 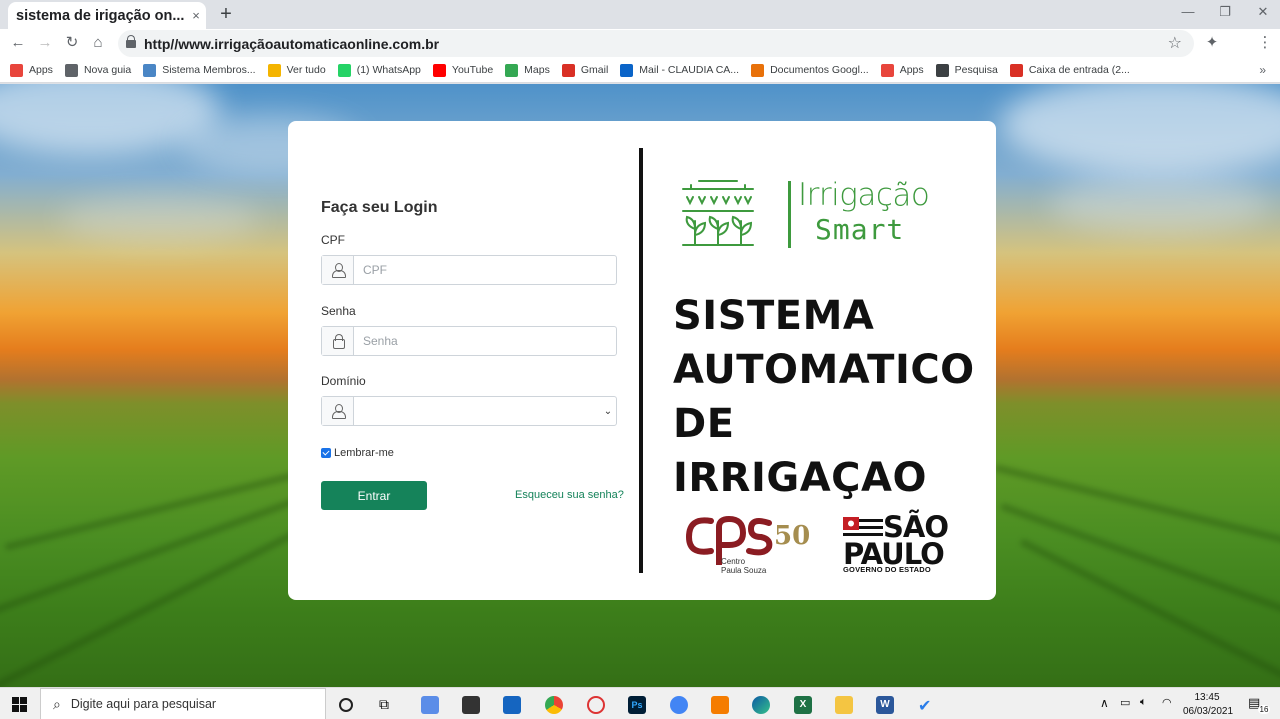 What do you see at coordinates (471, 705) in the screenshot?
I see `store-icon` at bounding box center [471, 705].